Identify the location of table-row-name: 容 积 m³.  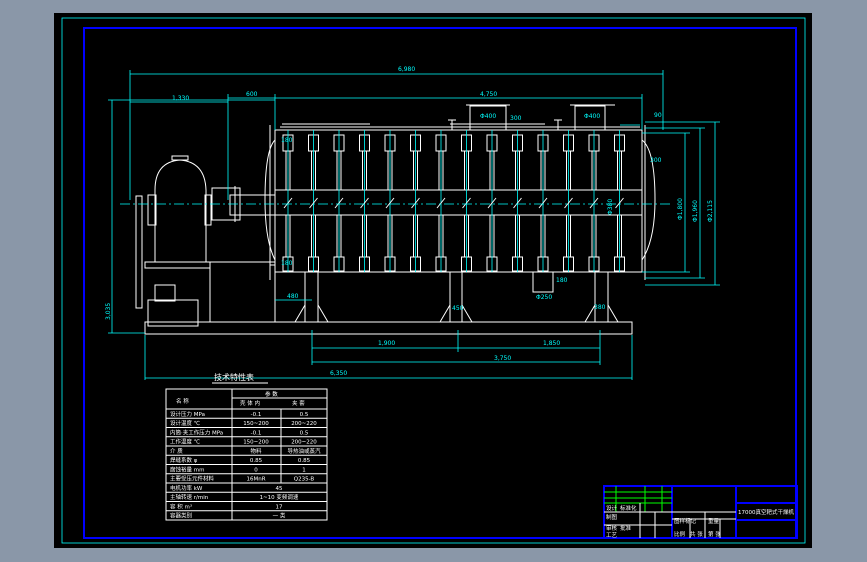
(181, 506).